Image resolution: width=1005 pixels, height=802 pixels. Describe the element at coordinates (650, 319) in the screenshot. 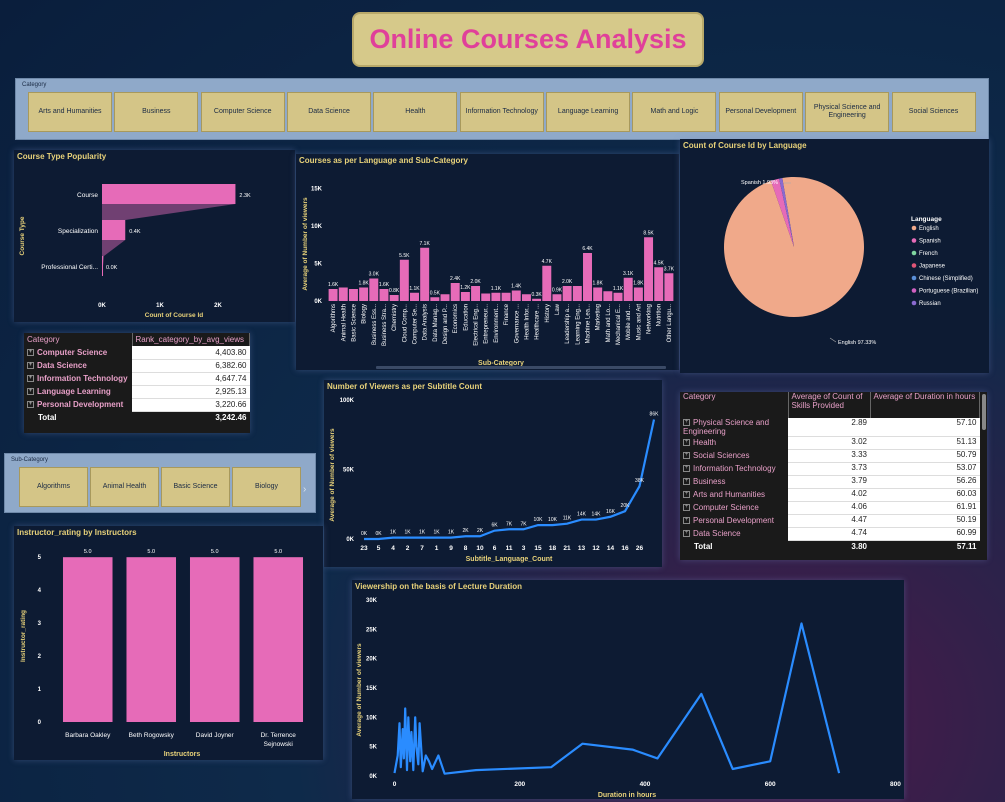

I see `x-tick-label: Networking` at that location.